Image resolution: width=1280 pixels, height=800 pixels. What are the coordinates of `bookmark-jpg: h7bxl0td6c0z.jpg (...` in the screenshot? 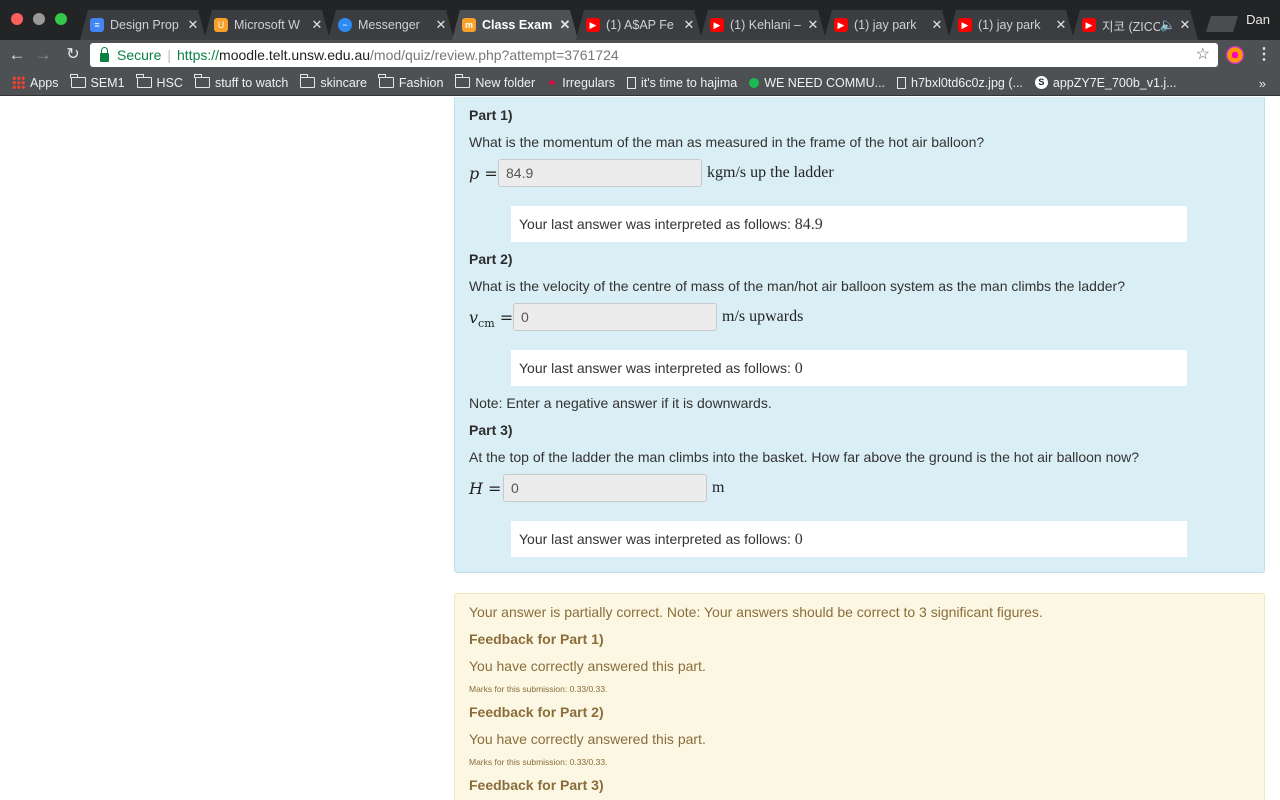 It's located at (960, 83).